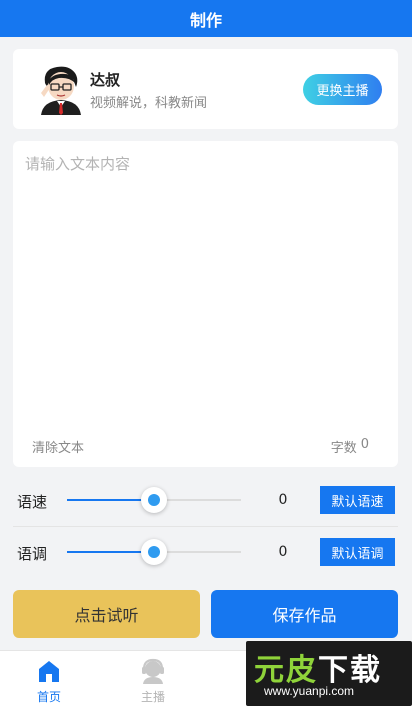  Describe the element at coordinates (343, 448) in the screenshot. I see `word-count-label: 字数` at that location.